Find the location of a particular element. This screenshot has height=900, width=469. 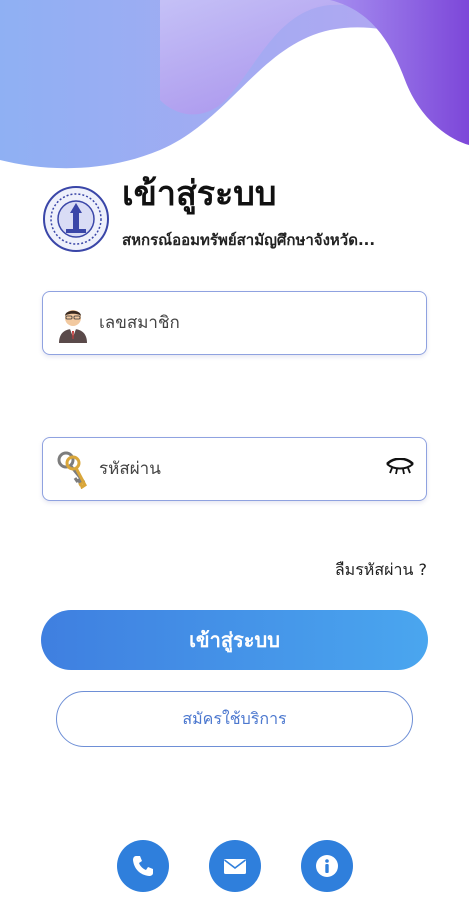

eye-closed-icon is located at coordinates (400, 469).